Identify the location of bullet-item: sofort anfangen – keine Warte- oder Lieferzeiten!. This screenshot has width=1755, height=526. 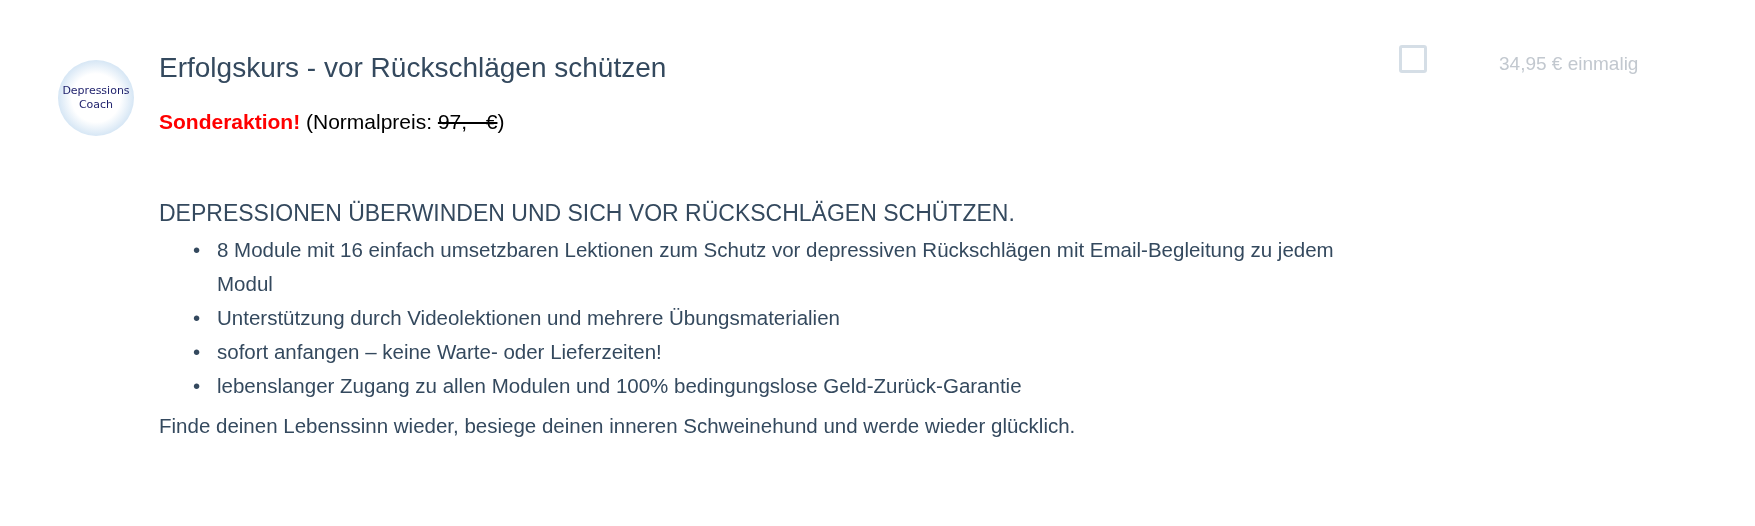
(440, 352).